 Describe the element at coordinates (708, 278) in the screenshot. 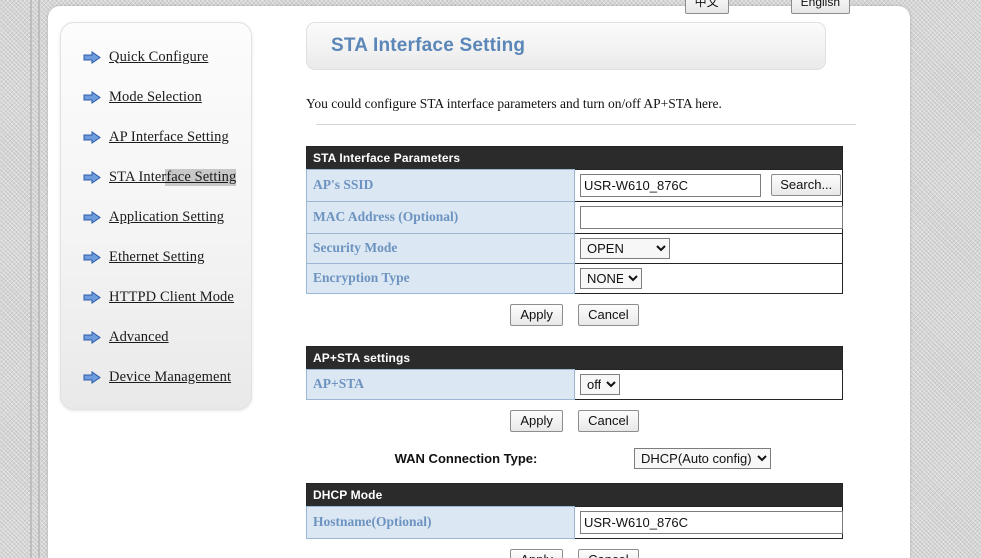

I see `field-value-encryption-type: NONEWEPTKIPAESTKIPAES` at that location.